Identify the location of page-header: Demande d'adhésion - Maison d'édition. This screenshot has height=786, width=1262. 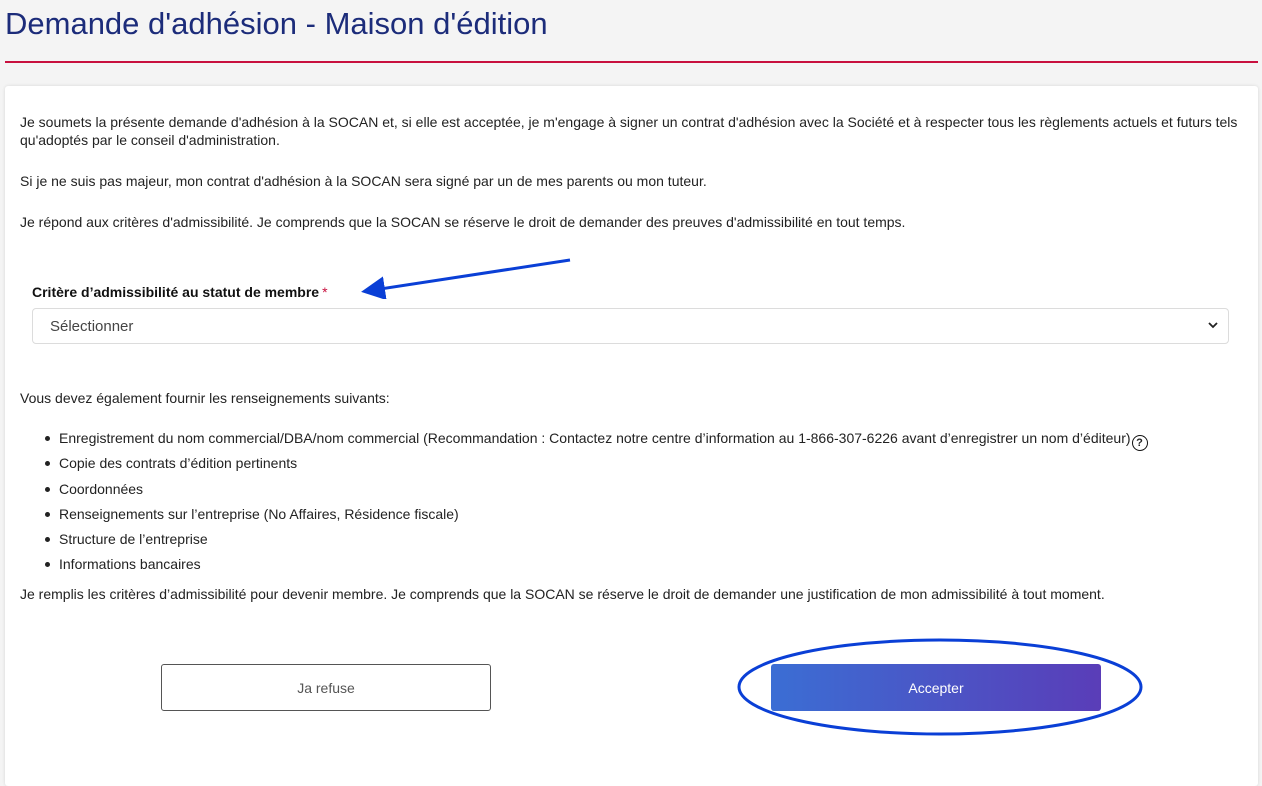
(631, 31).